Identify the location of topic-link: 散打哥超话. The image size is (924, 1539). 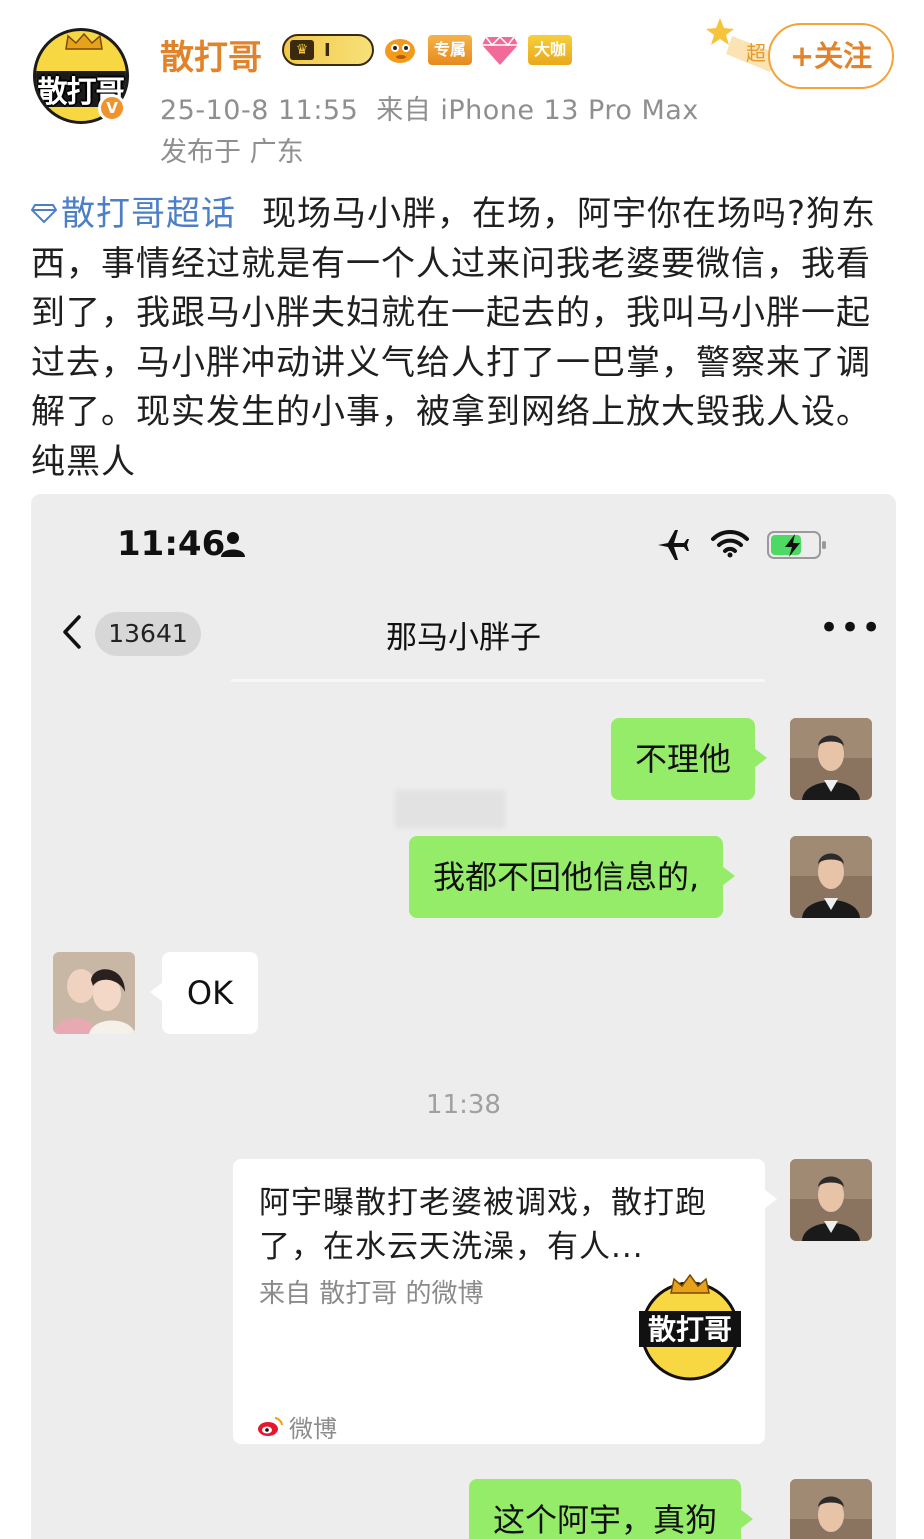
(133, 214).